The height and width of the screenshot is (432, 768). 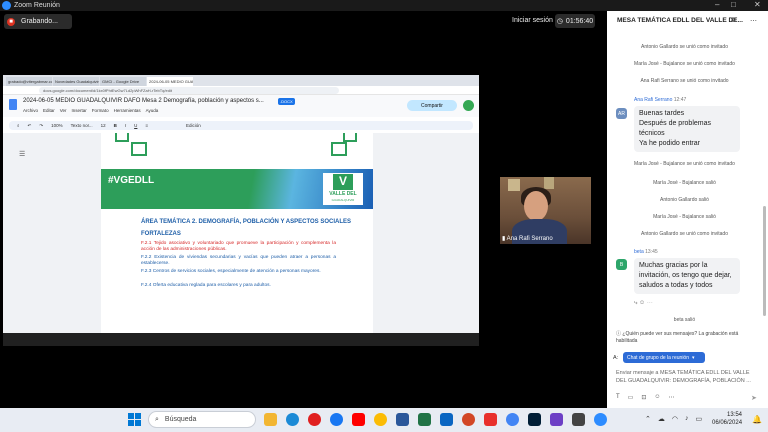 I want to click on menu-ayuda: Ayuda, so click(x=152, y=110).